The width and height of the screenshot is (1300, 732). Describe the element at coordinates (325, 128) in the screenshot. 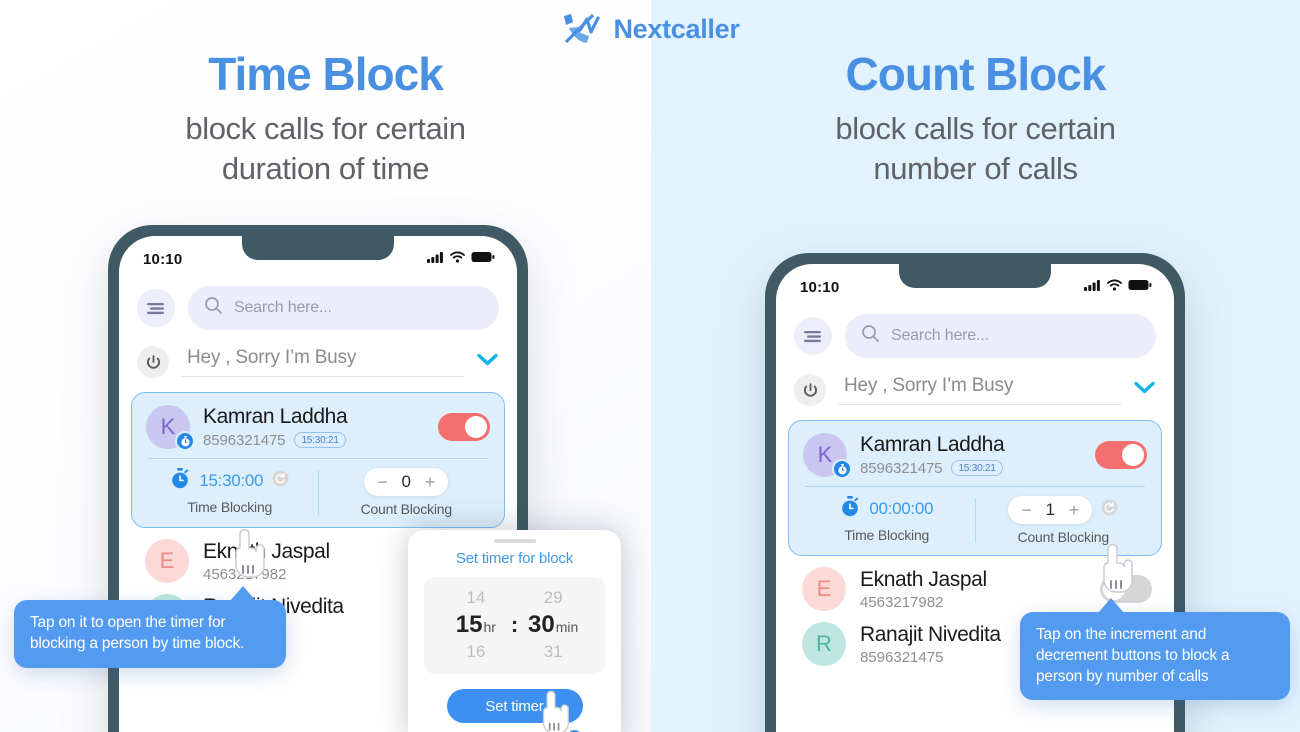

I see `left-subtitle-line-1: block calls for certain` at that location.